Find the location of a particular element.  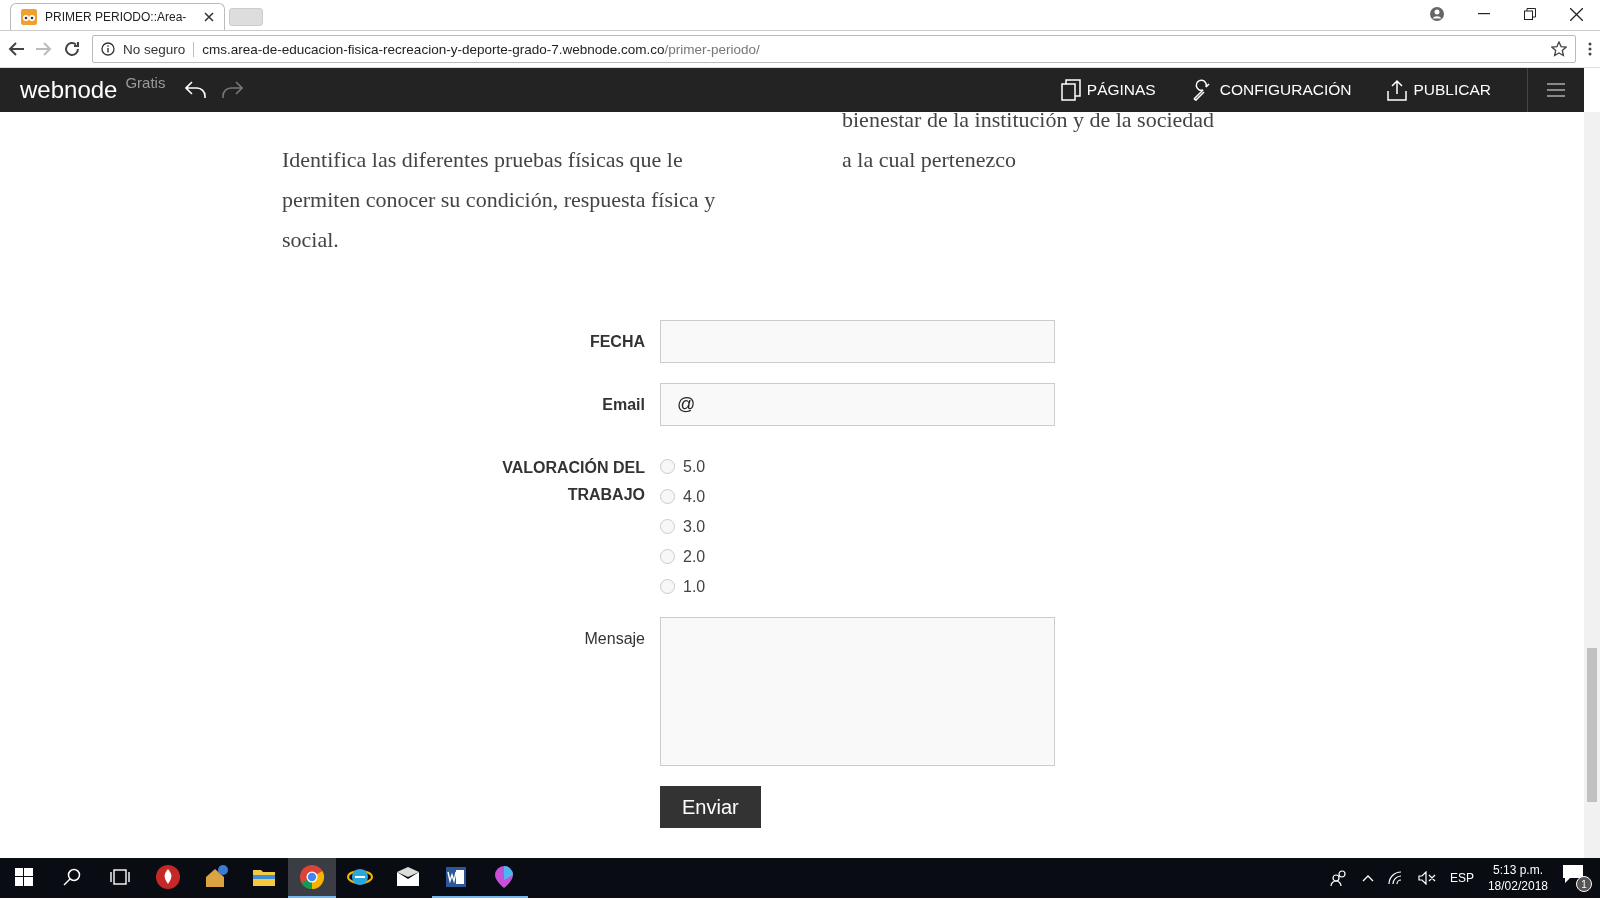

field-label: Mensaje is located at coordinates (614, 639).